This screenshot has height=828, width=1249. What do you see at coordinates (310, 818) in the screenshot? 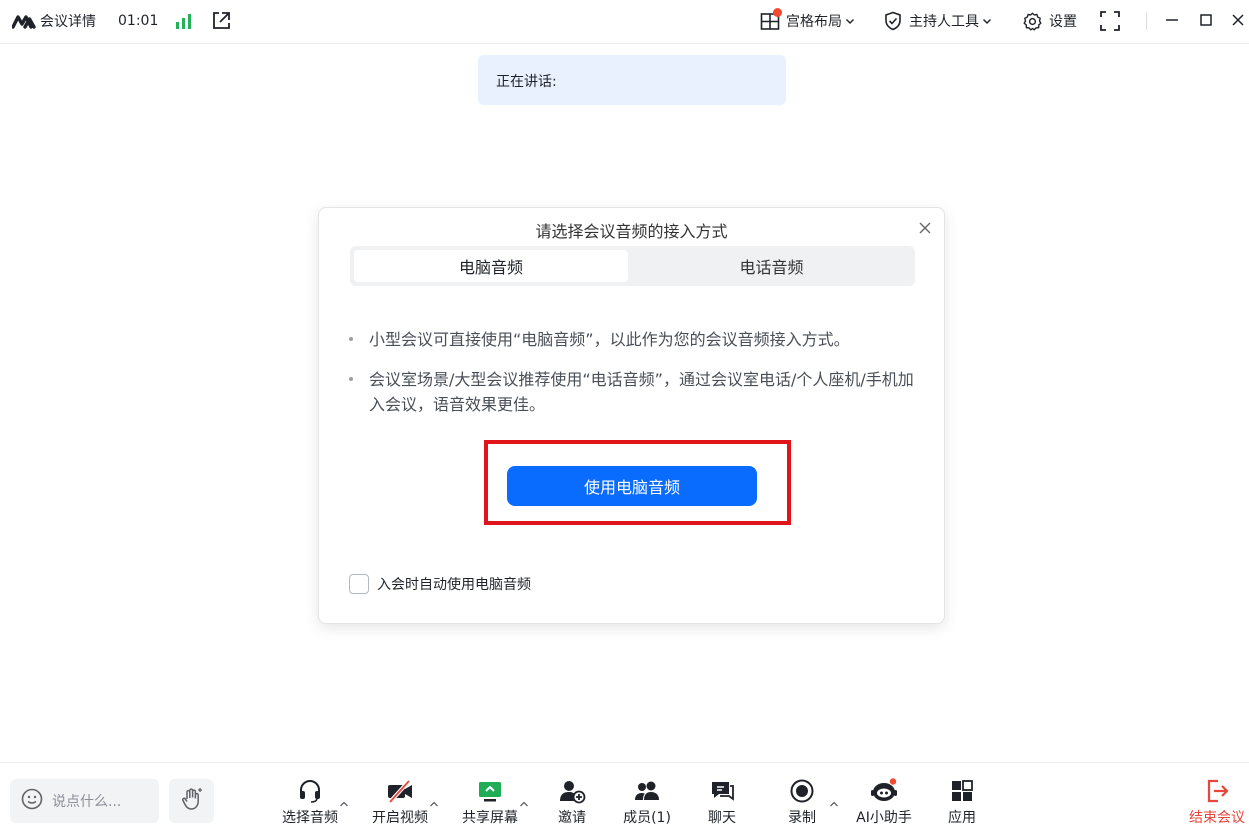
I see `select-audio-label: 选择音频` at bounding box center [310, 818].